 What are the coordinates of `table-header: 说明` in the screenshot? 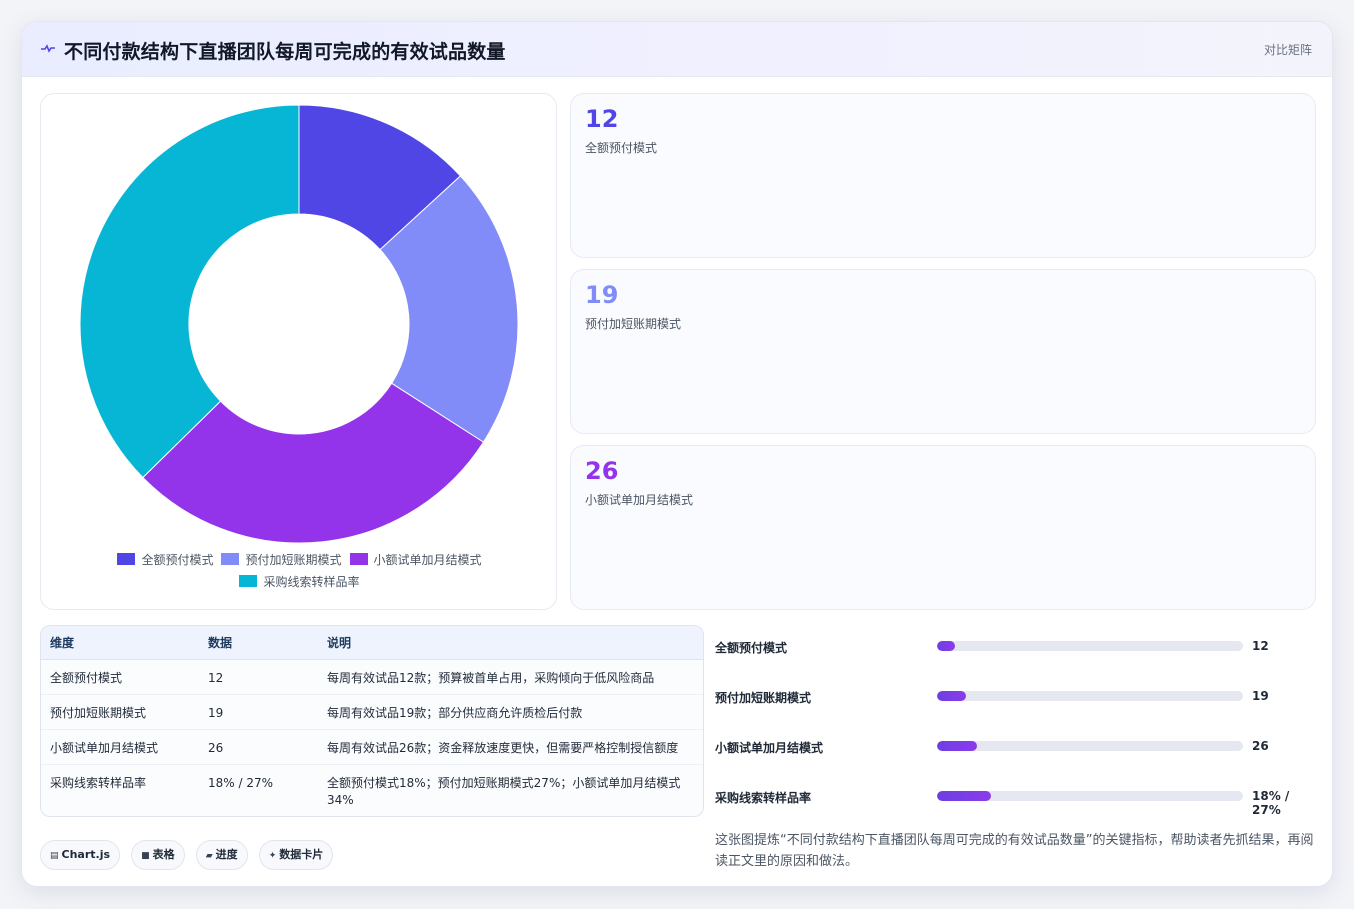 It's located at (510, 643).